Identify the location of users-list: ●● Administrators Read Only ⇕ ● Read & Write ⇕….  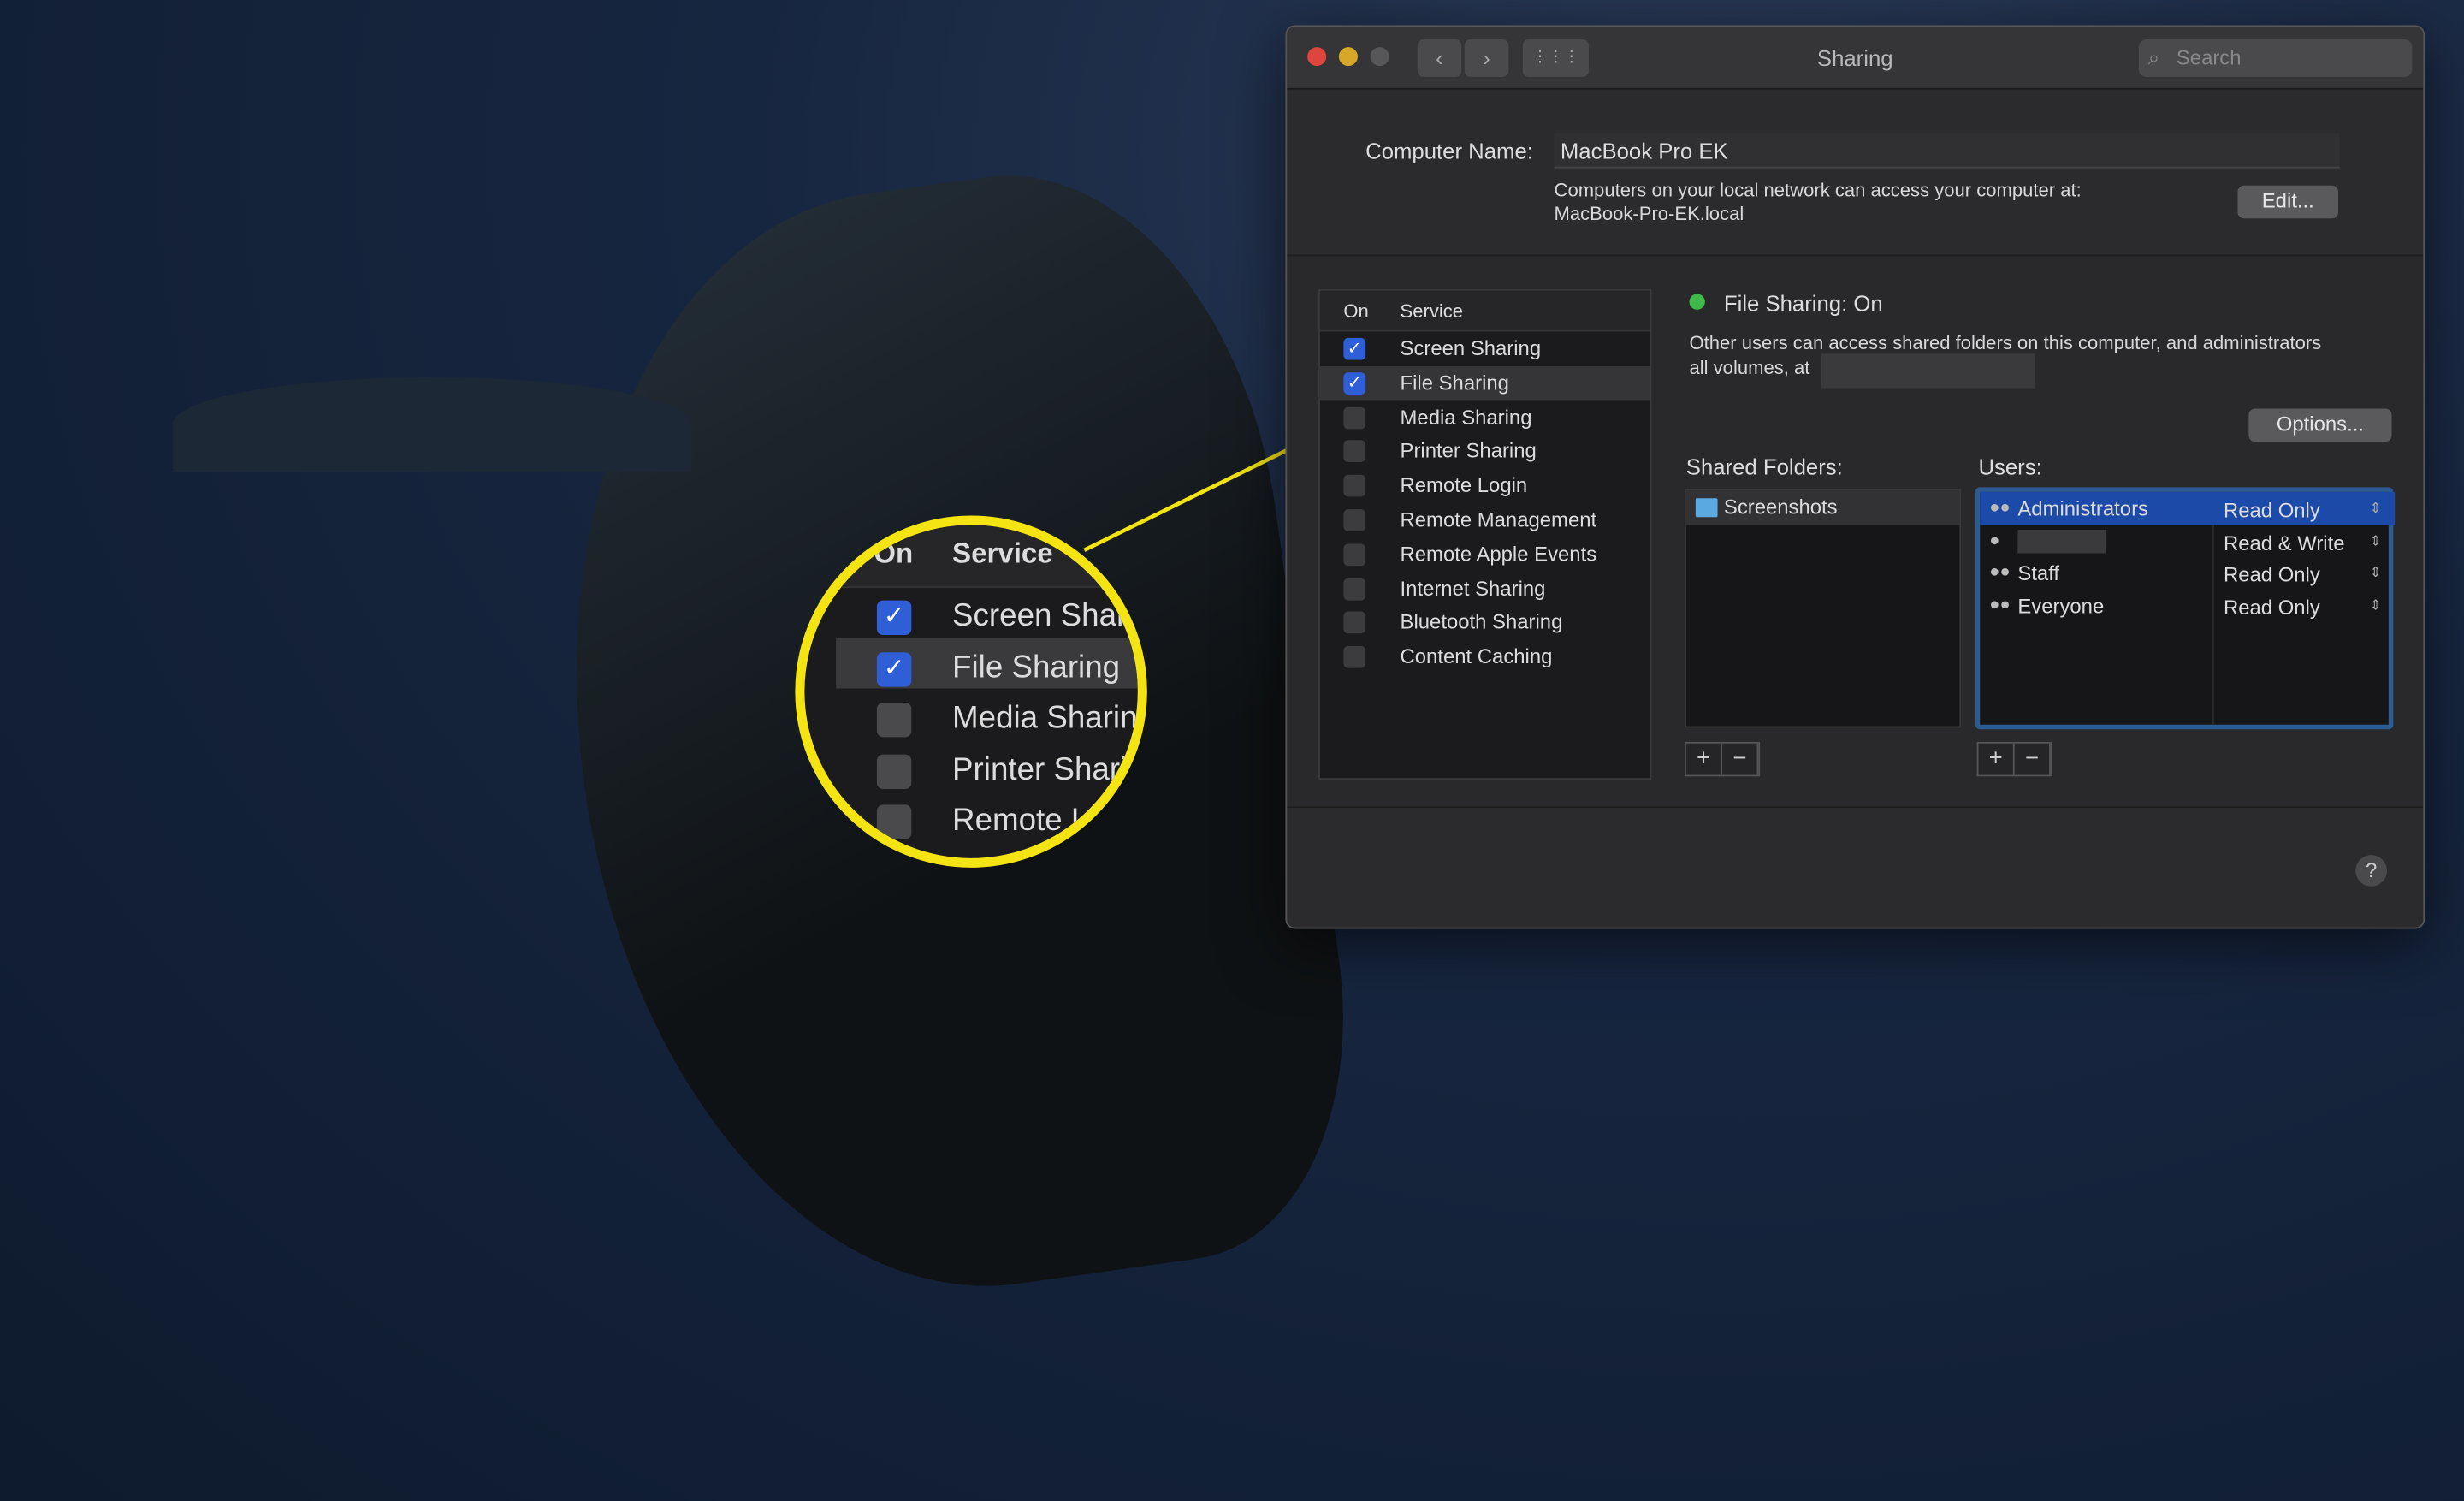
(2185, 608).